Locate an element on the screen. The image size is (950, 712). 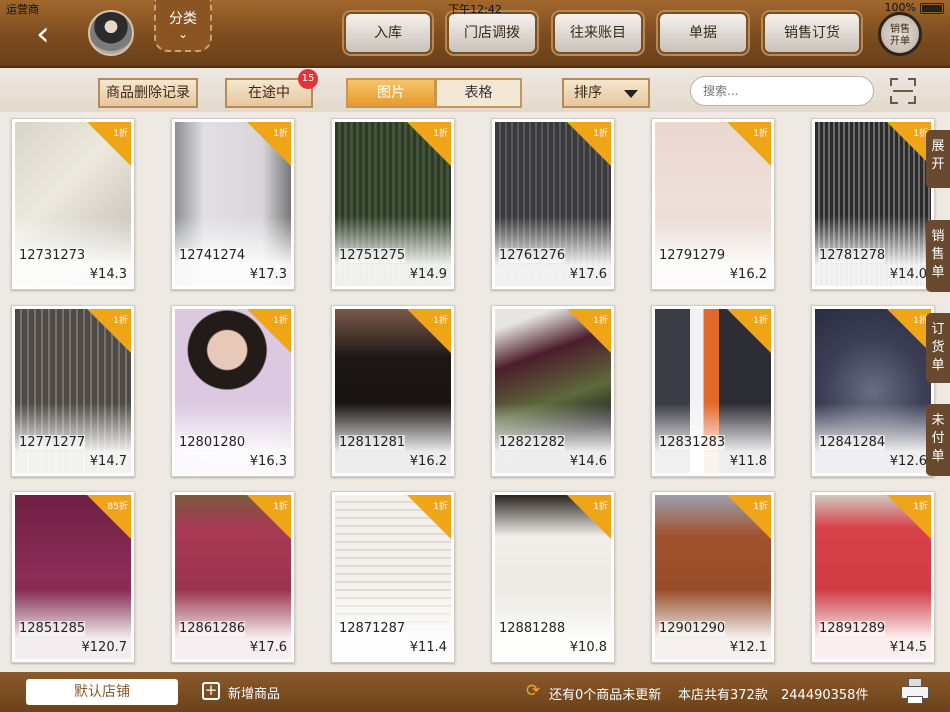
sales-order-button: 销售订货 is located at coordinates (812, 33).